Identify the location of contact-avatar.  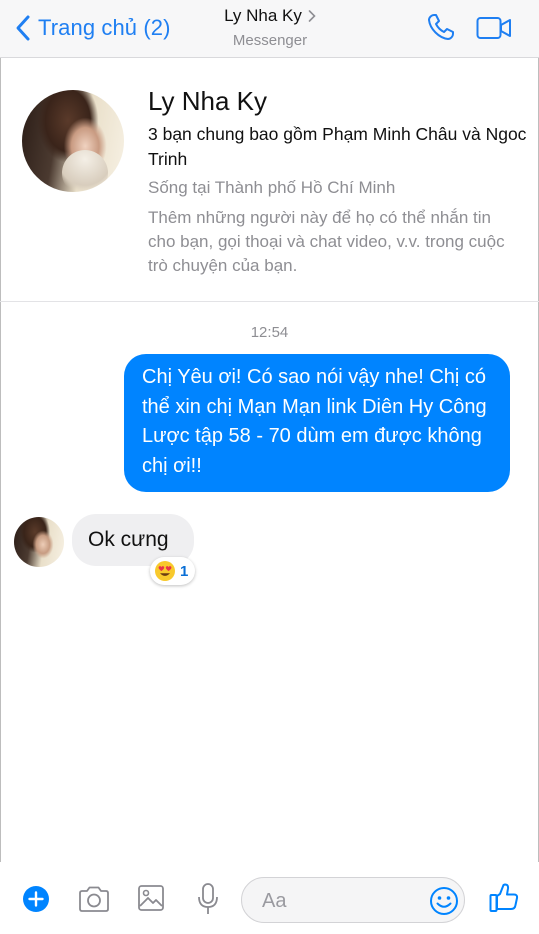
(73, 141).